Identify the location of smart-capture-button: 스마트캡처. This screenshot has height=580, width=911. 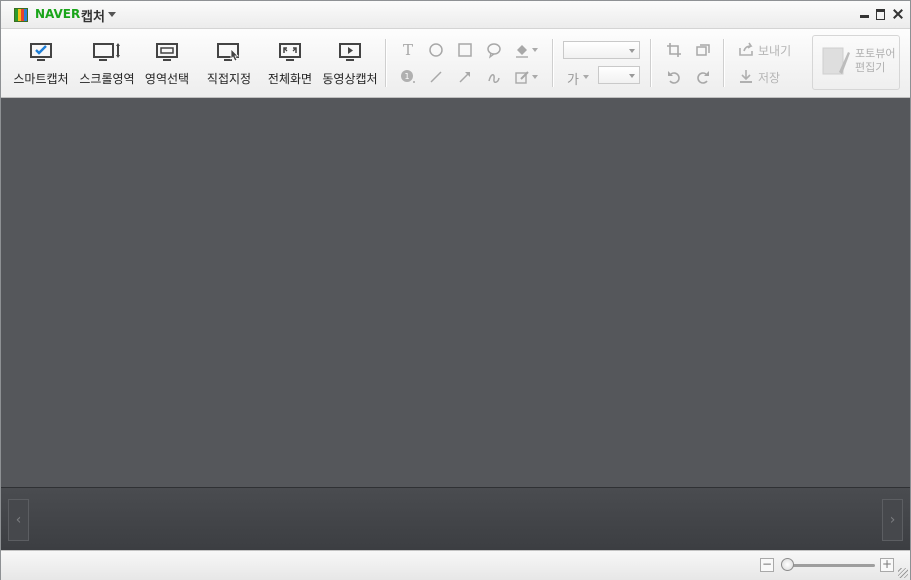
(41, 63).